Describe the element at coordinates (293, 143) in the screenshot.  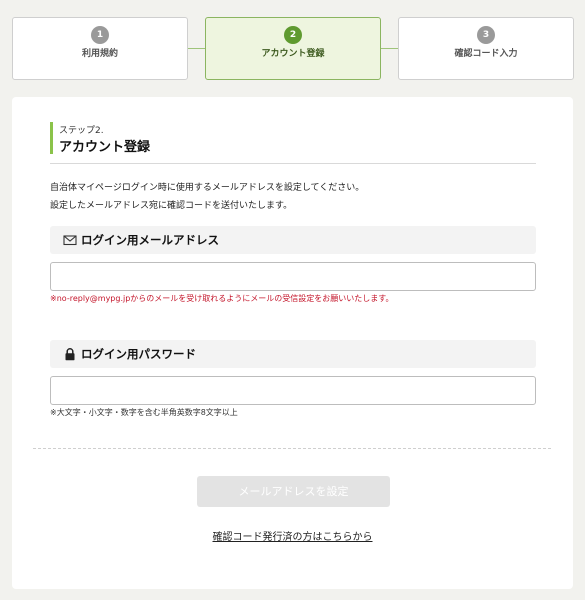
I see `section-heading: ステップ2. アカウント登録` at that location.